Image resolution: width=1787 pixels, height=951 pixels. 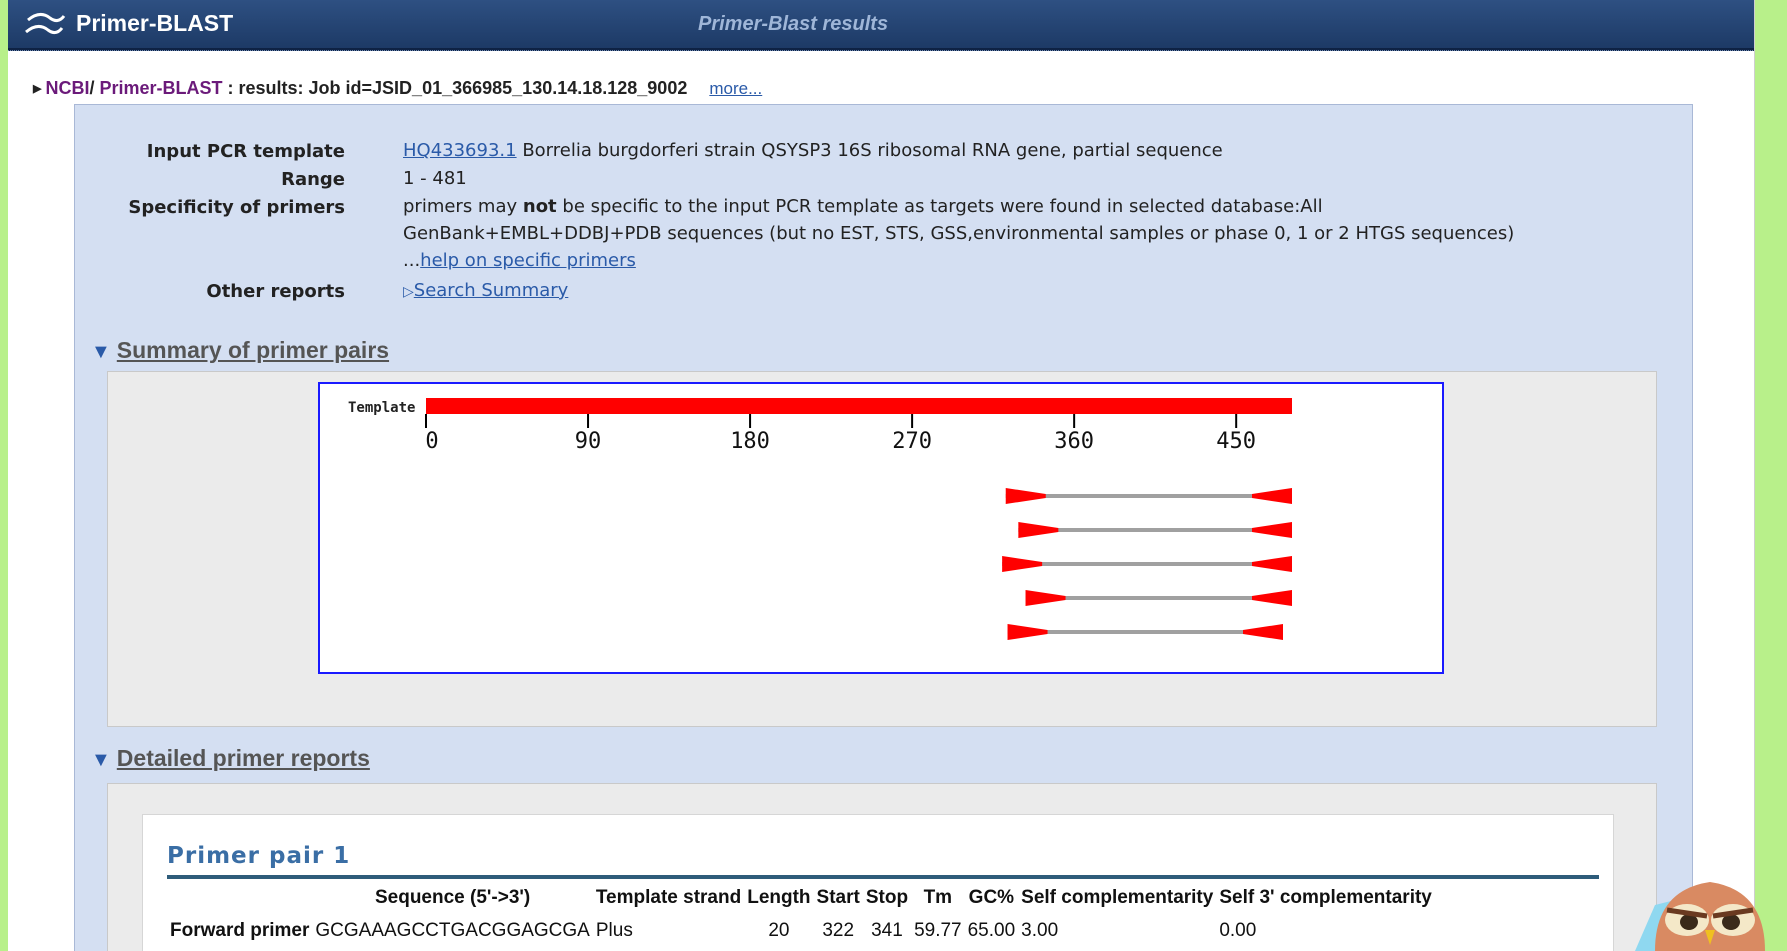 I want to click on template-label: Input PCR template, so click(x=245, y=151).